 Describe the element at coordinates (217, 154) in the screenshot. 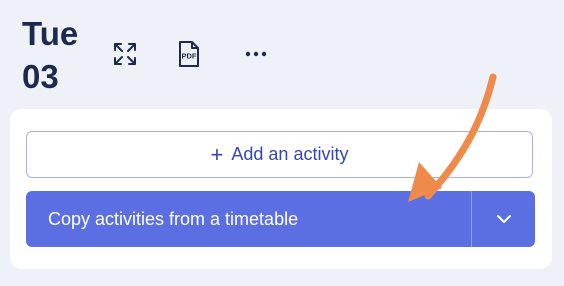

I see `plus-icon: +` at that location.